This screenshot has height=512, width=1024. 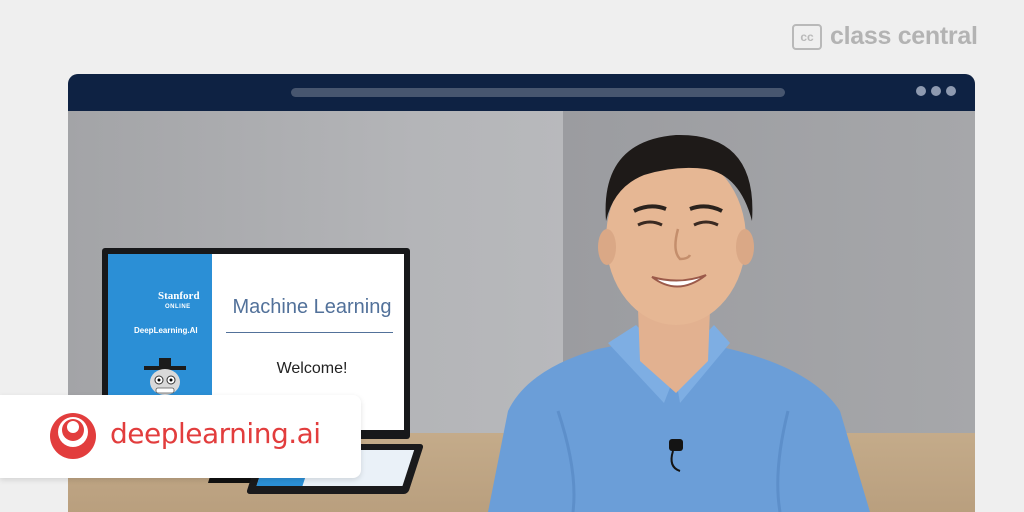 I want to click on stanford-label: Stanford, so click(x=179, y=296).